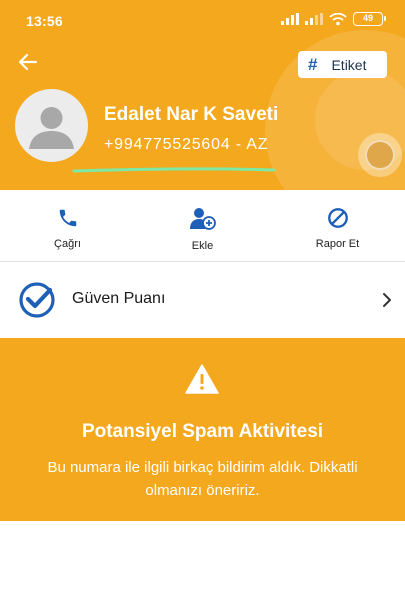 This screenshot has height=600, width=405. Describe the element at coordinates (387, 300) in the screenshot. I see `chevron-right-icon` at that location.